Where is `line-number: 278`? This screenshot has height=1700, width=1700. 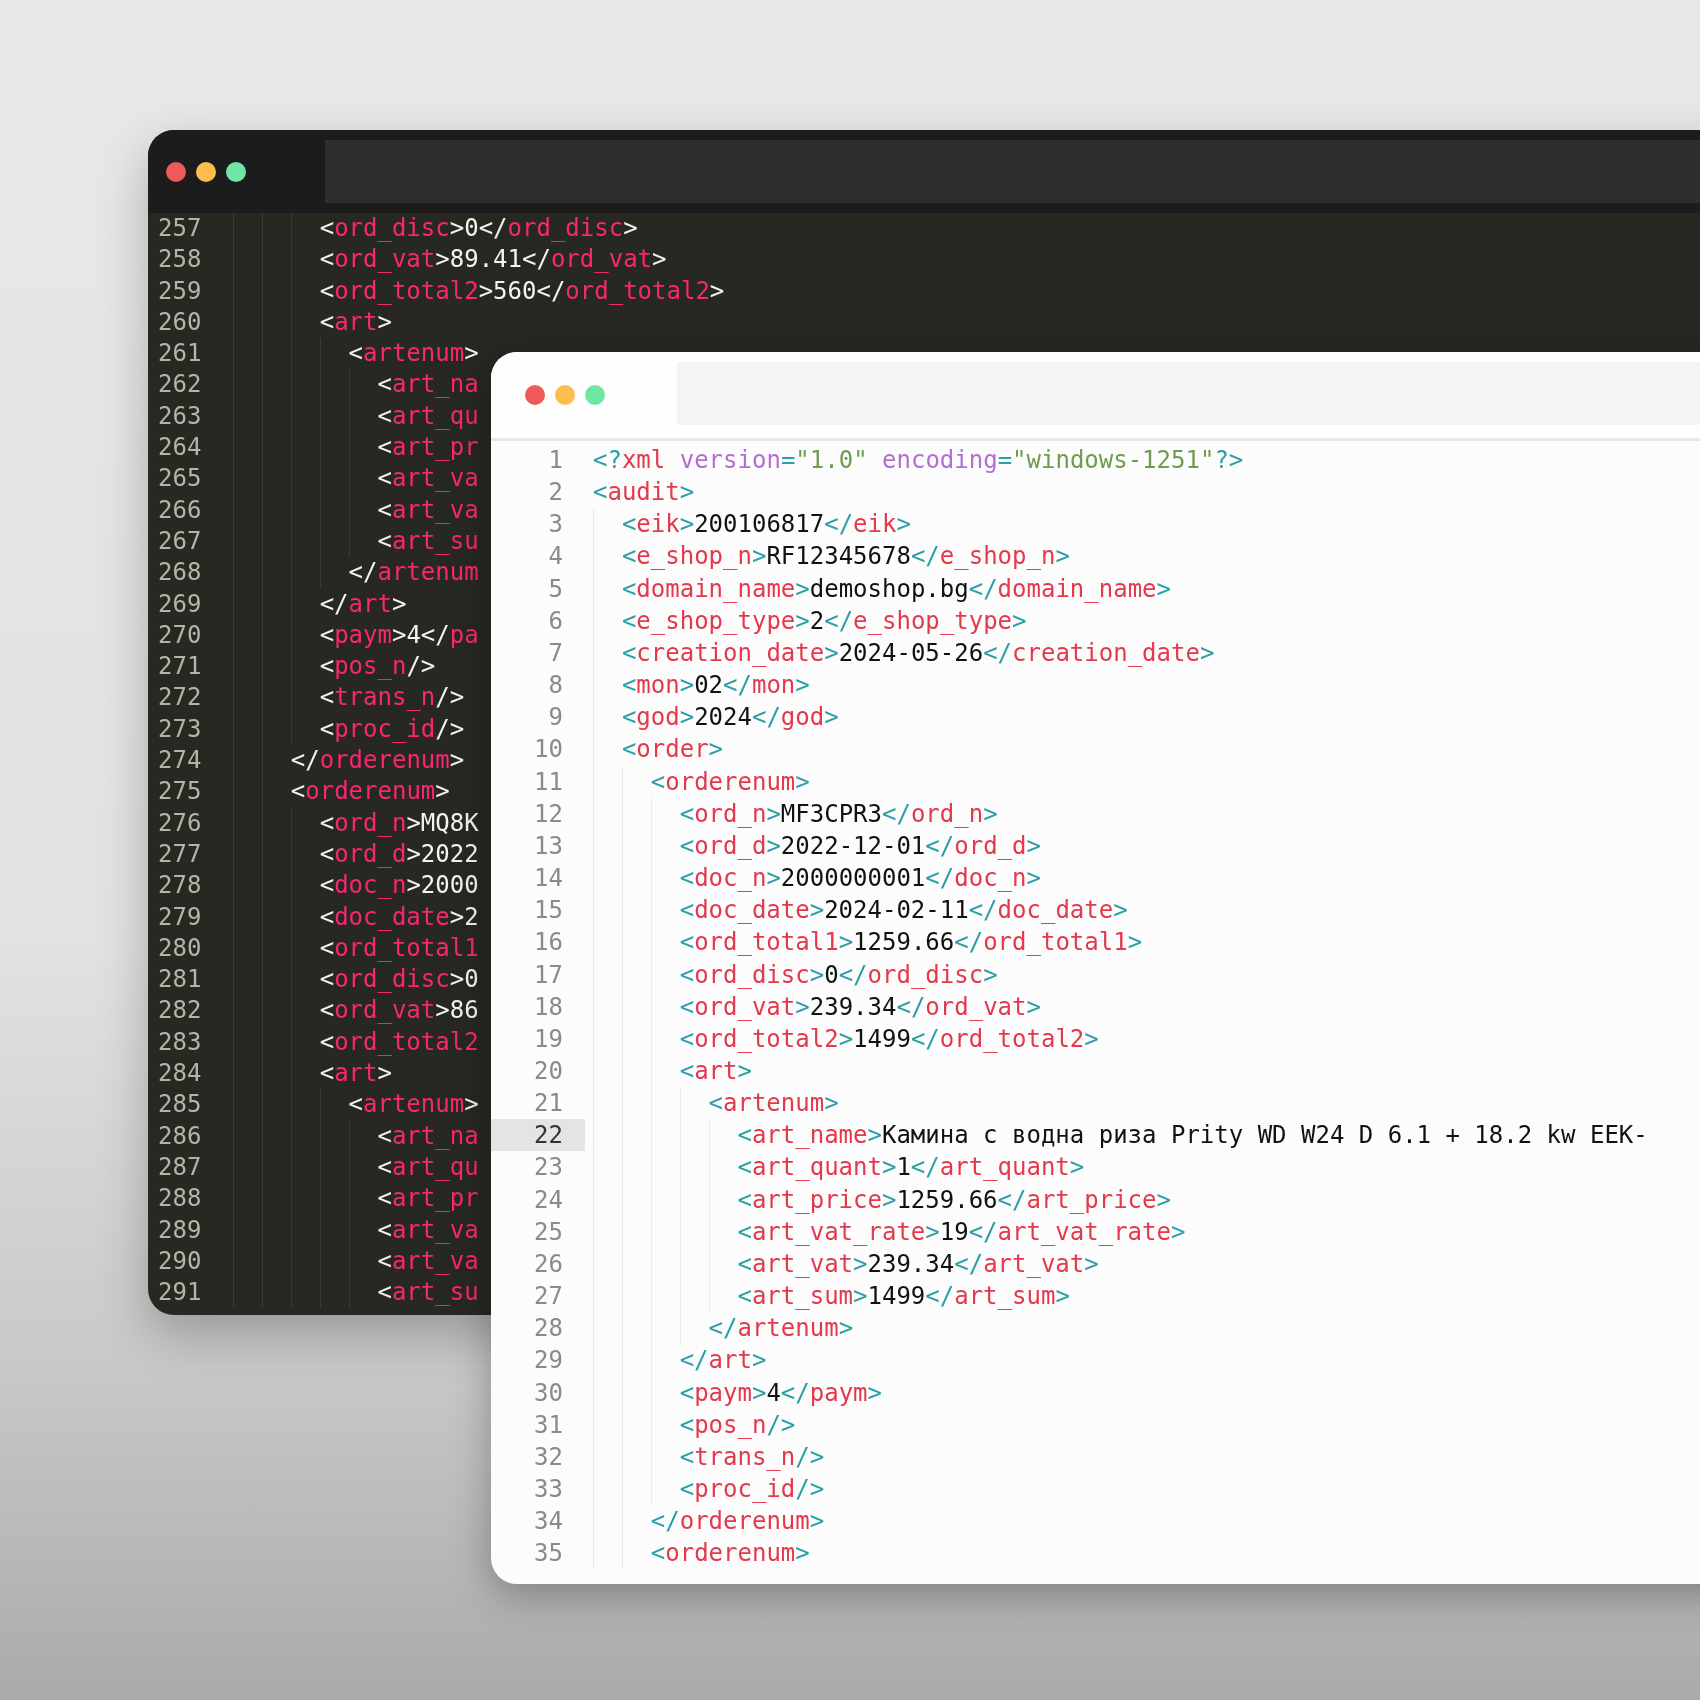
line-number: 278 is located at coordinates (180, 886).